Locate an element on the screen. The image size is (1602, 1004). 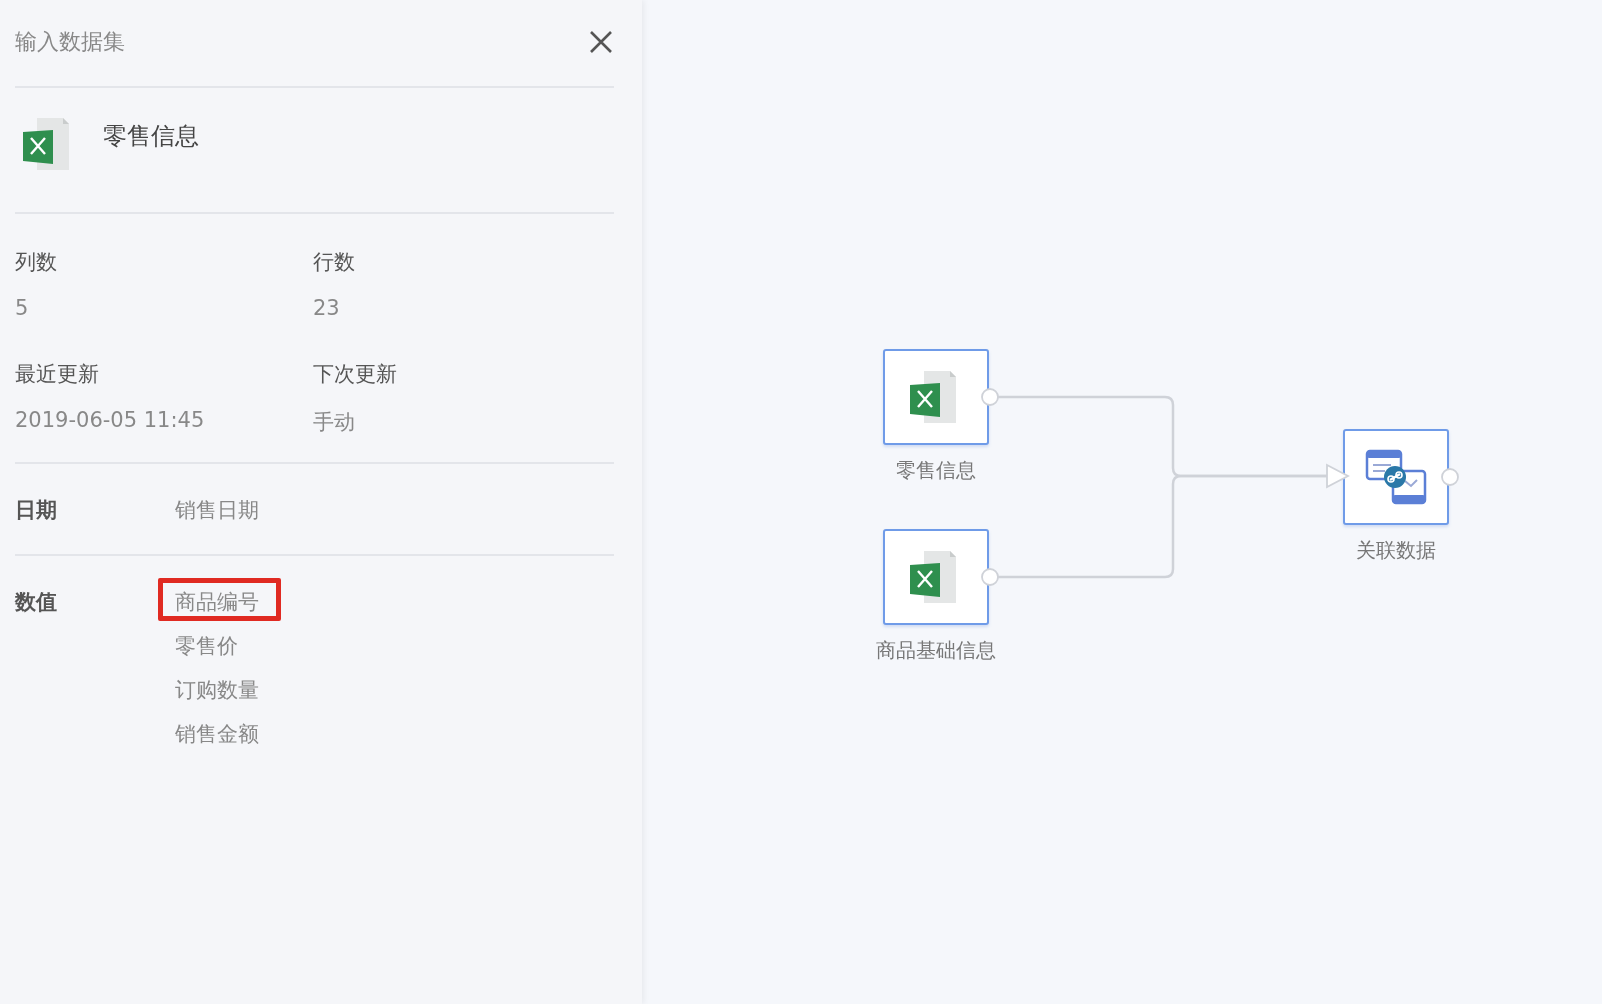
stat-label: 行数 is located at coordinates (334, 262).